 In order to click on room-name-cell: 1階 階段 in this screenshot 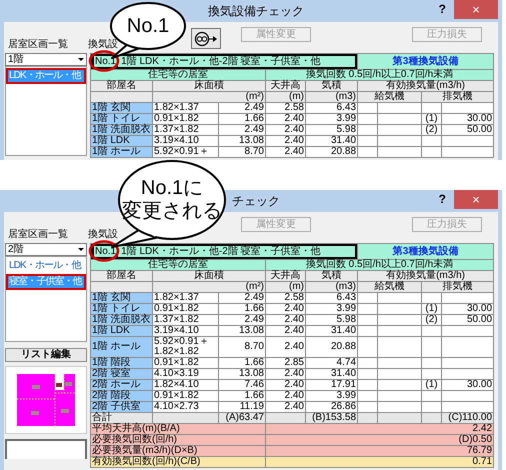, I will do `click(121, 363)`.